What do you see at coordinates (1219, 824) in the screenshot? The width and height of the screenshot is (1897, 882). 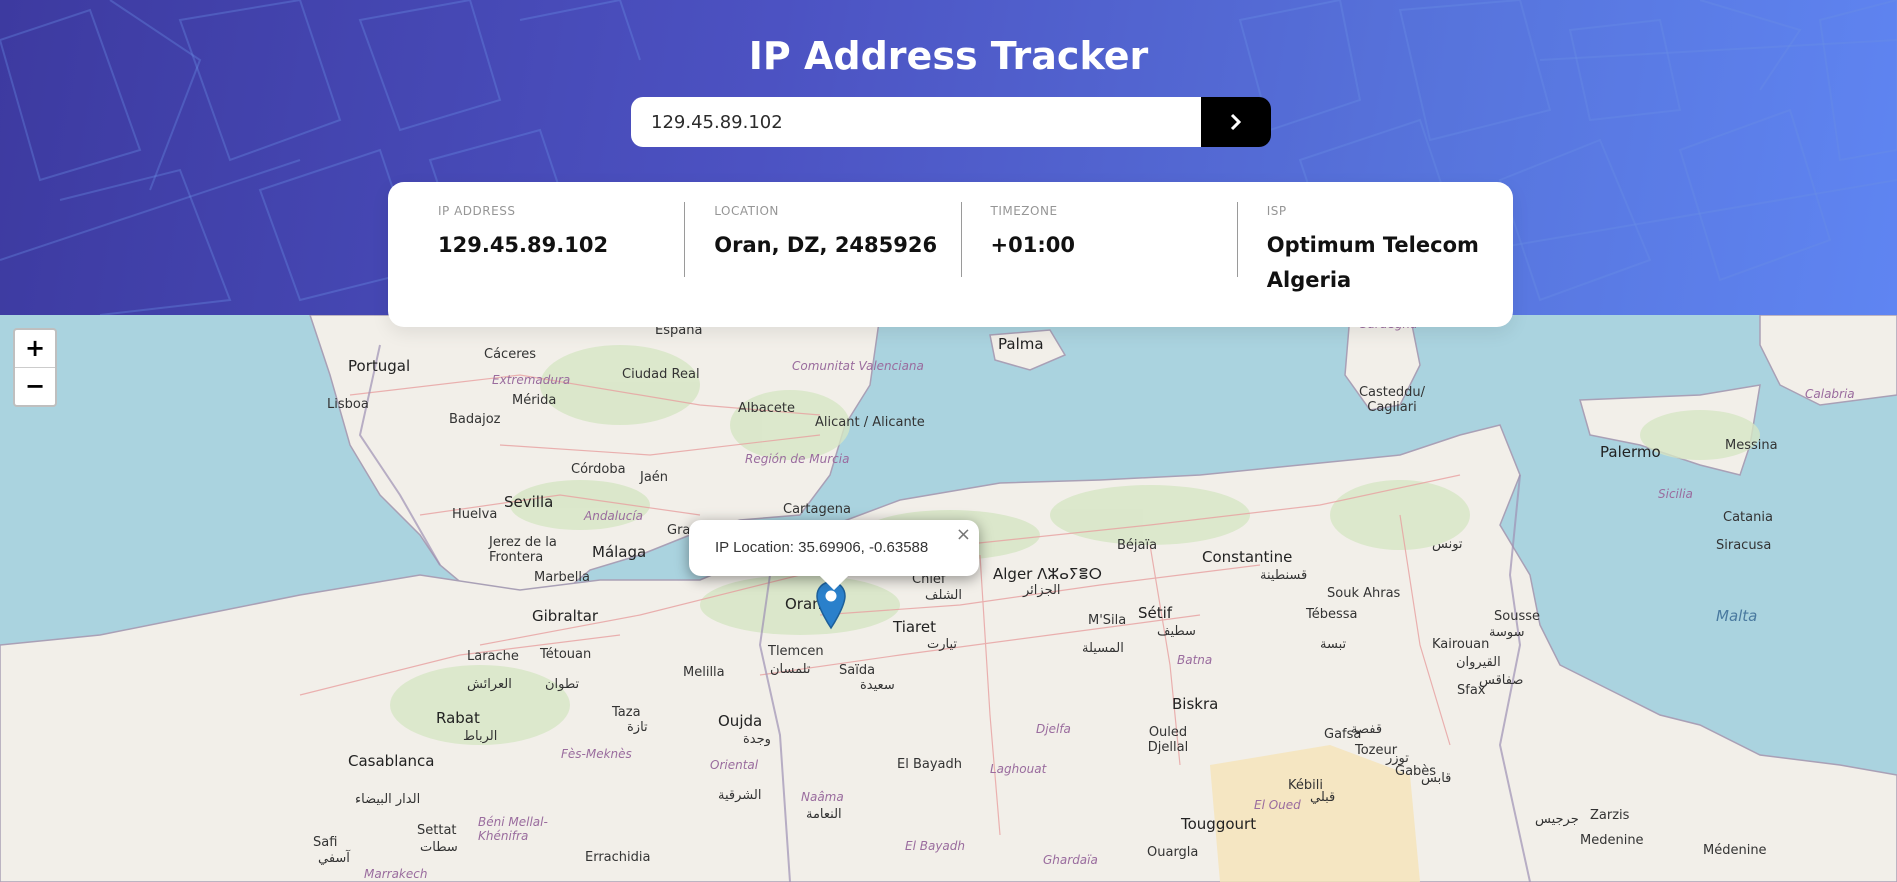 I see `map-label: Touggourt` at bounding box center [1219, 824].